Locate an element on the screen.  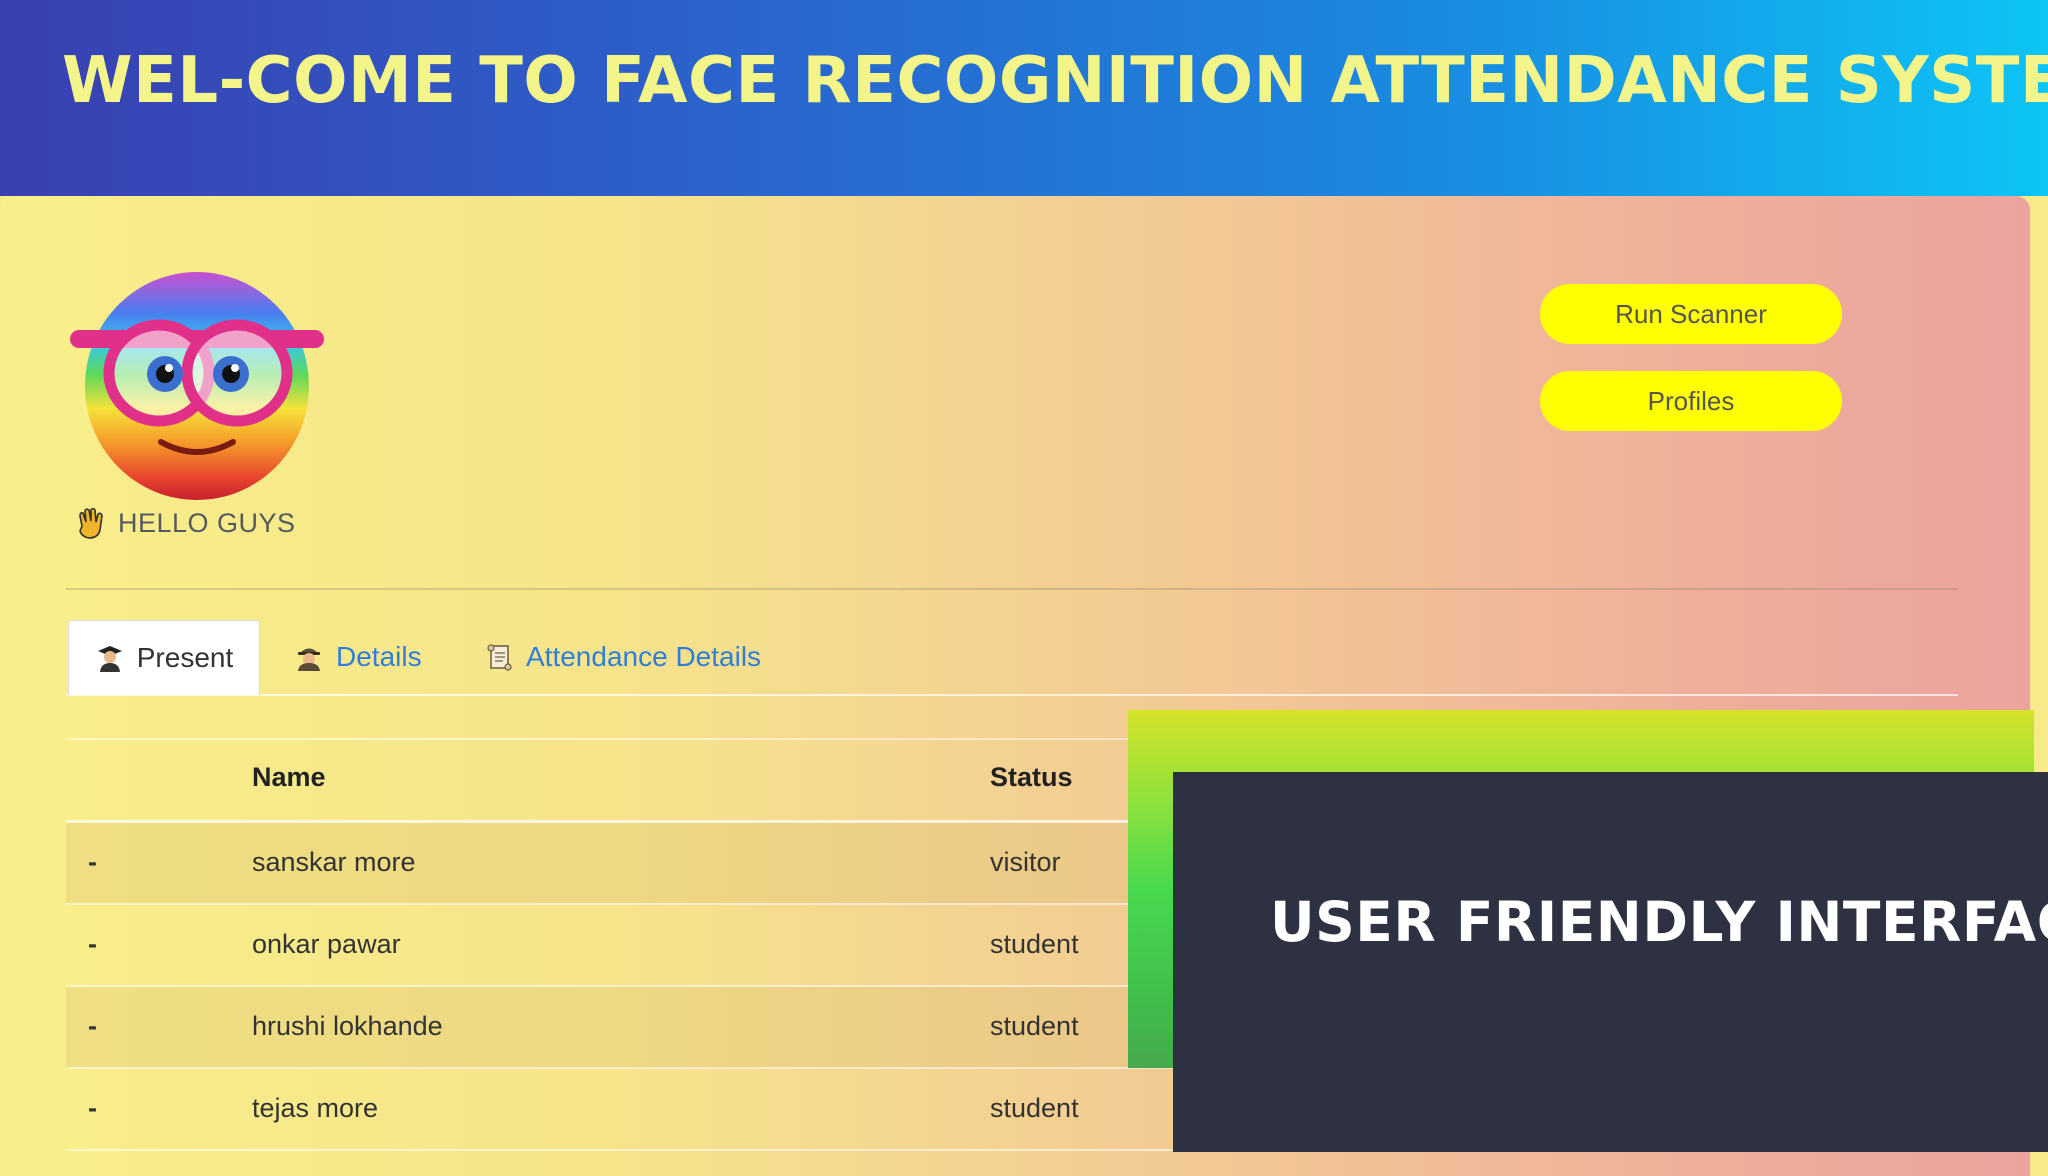
row-name: hrushi lokhande is located at coordinates (347, 1026).